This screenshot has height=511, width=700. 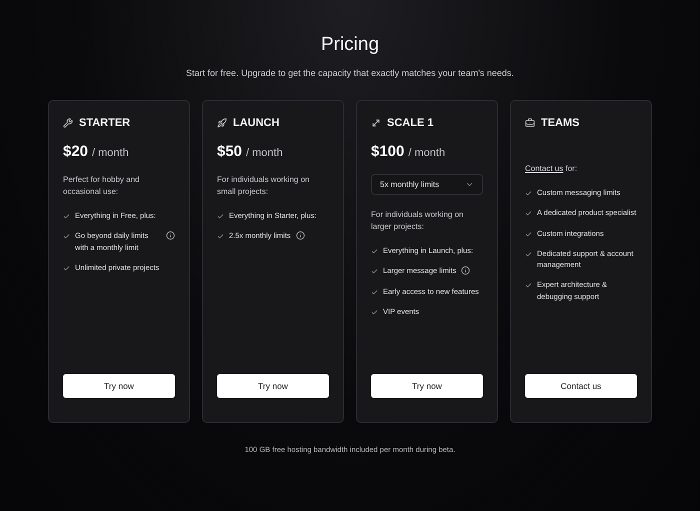 What do you see at coordinates (350, 73) in the screenshot?
I see `subtitle: Start for free. Upgrade to get the capacity that exactly matches your team's needs.` at bounding box center [350, 73].